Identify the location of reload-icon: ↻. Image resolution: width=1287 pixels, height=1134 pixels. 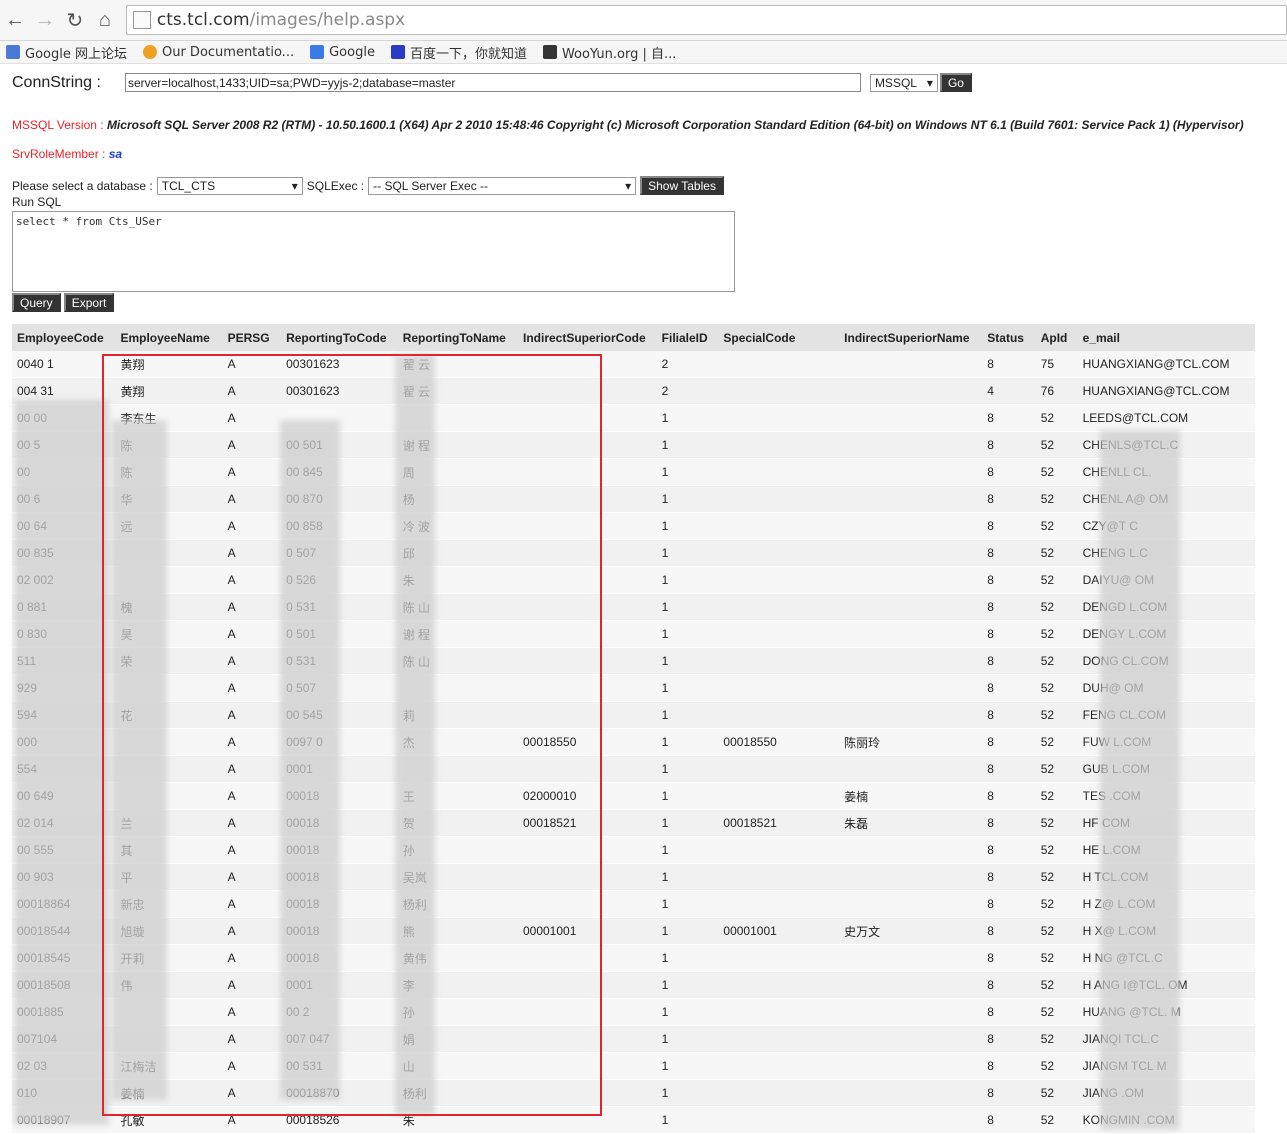
(75, 20).